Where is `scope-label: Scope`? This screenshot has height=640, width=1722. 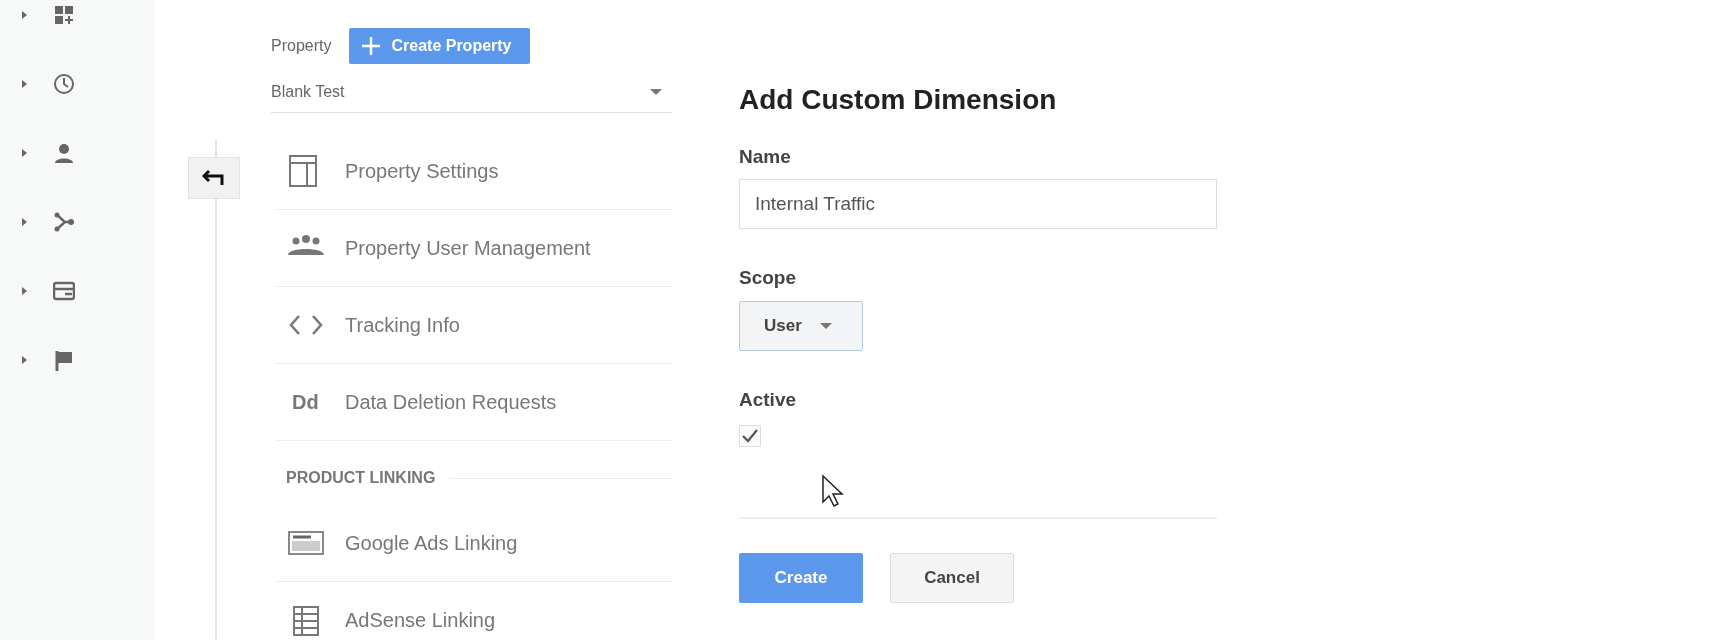
scope-label: Scope is located at coordinates (768, 278).